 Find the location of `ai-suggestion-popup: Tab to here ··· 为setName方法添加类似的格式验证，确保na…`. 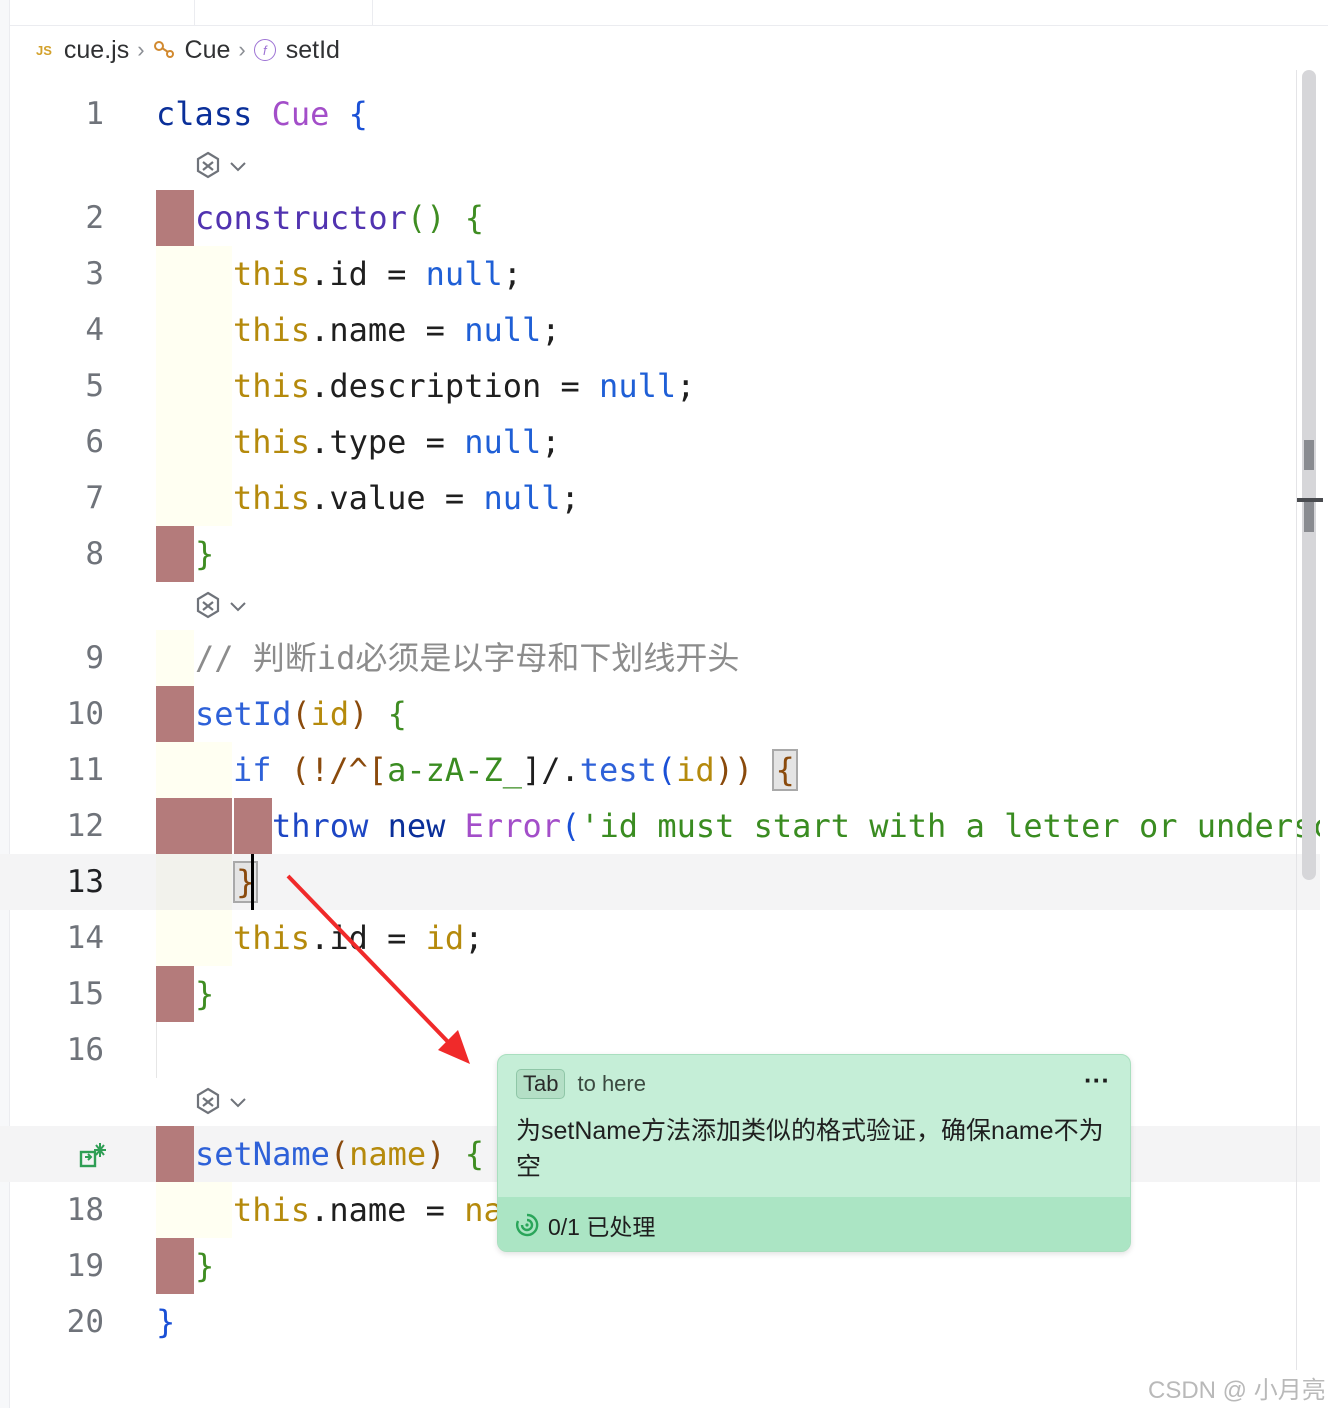

ai-suggestion-popup: Tab to here ··· 为setName方法添加类似的格式验证，确保na… is located at coordinates (814, 1153).